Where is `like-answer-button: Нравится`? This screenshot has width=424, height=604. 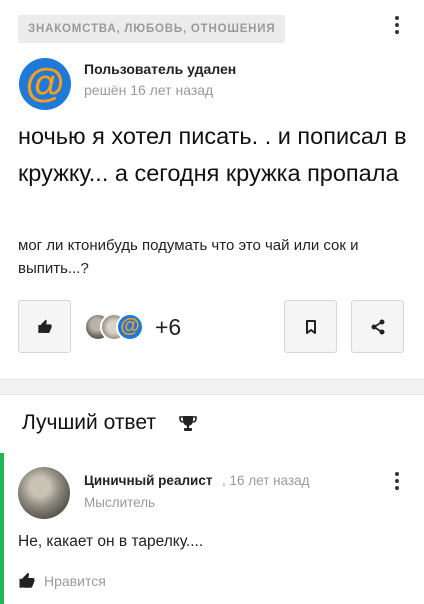 like-answer-button: Нравится is located at coordinates (62, 581).